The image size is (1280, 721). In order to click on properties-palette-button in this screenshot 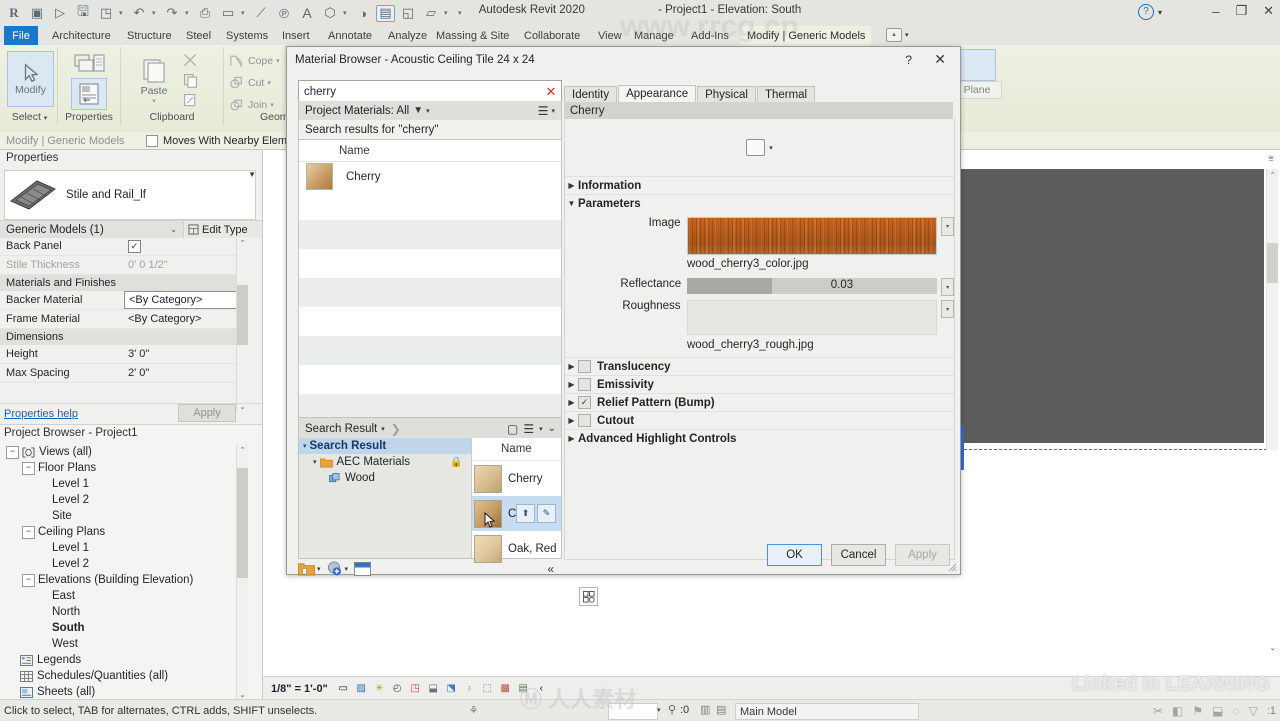, I will do `click(89, 94)`.